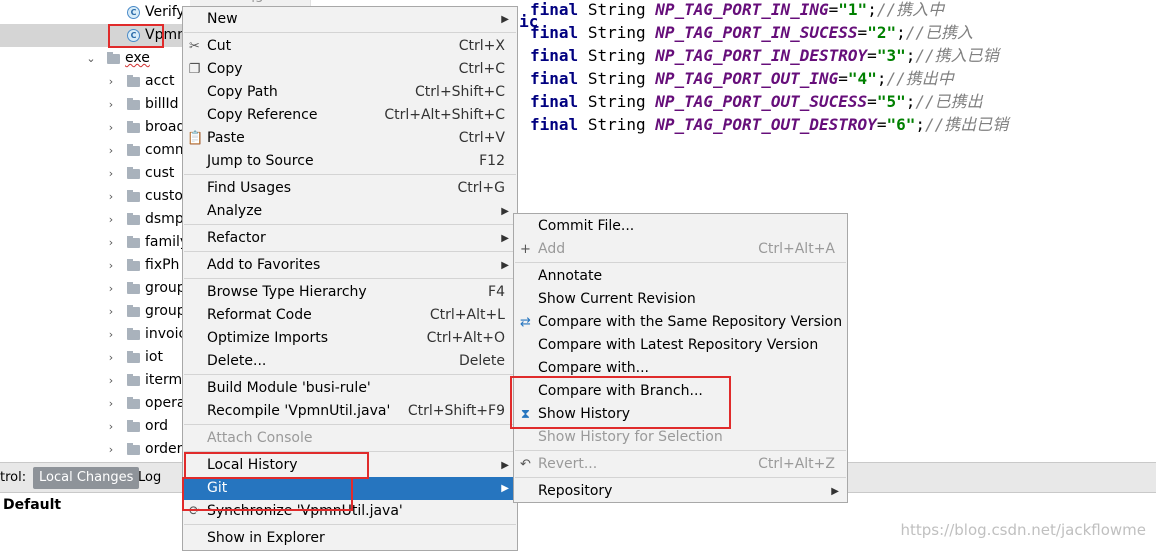 The width and height of the screenshot is (1156, 551). What do you see at coordinates (350, 211) in the screenshot?
I see `menu-item-analyze: Analyze ▶` at bounding box center [350, 211].